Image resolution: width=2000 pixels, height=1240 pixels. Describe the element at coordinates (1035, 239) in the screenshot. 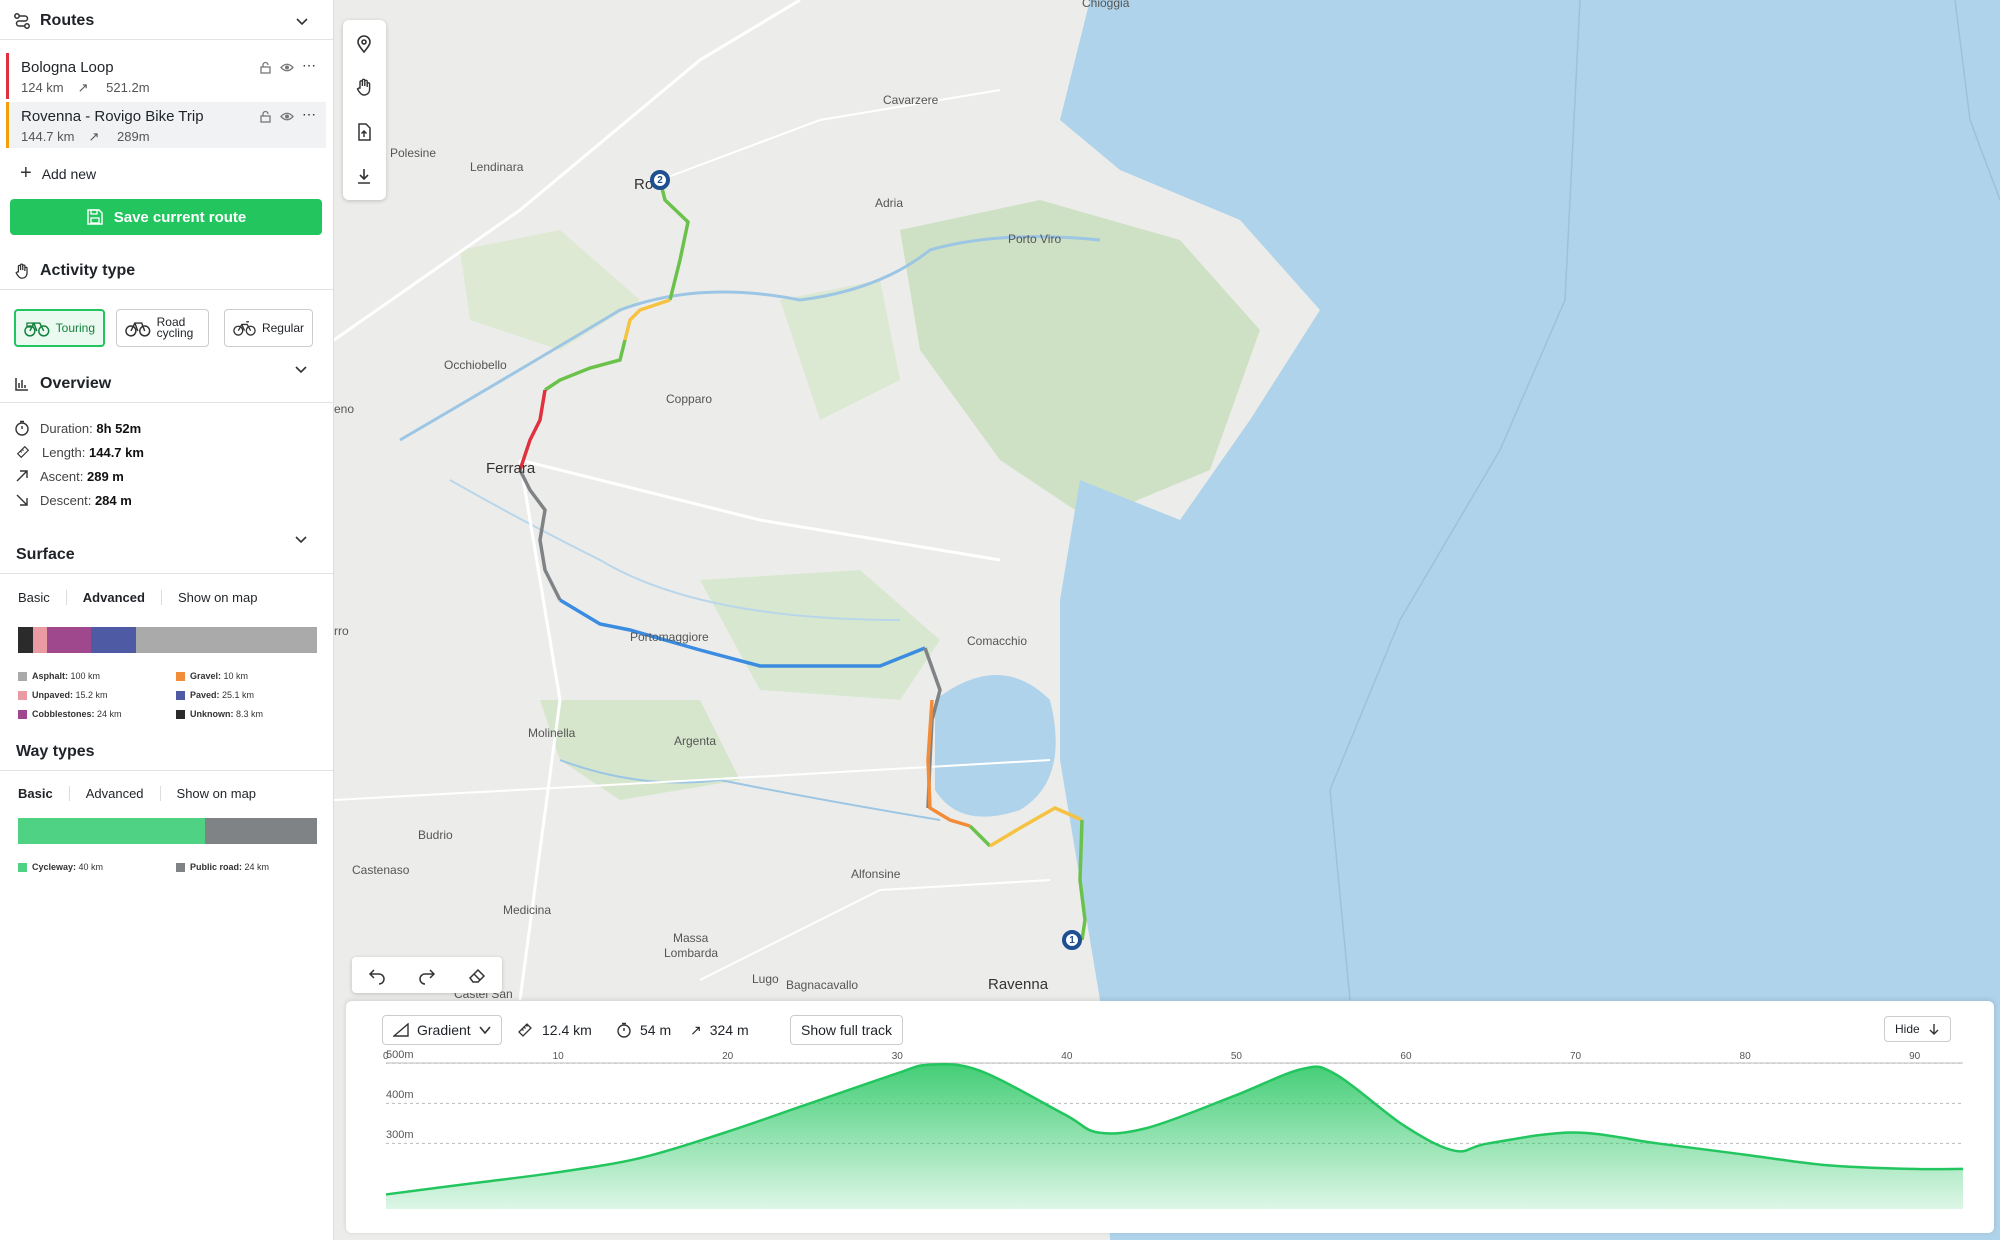

I see `map-place-label: Porto Viro` at that location.